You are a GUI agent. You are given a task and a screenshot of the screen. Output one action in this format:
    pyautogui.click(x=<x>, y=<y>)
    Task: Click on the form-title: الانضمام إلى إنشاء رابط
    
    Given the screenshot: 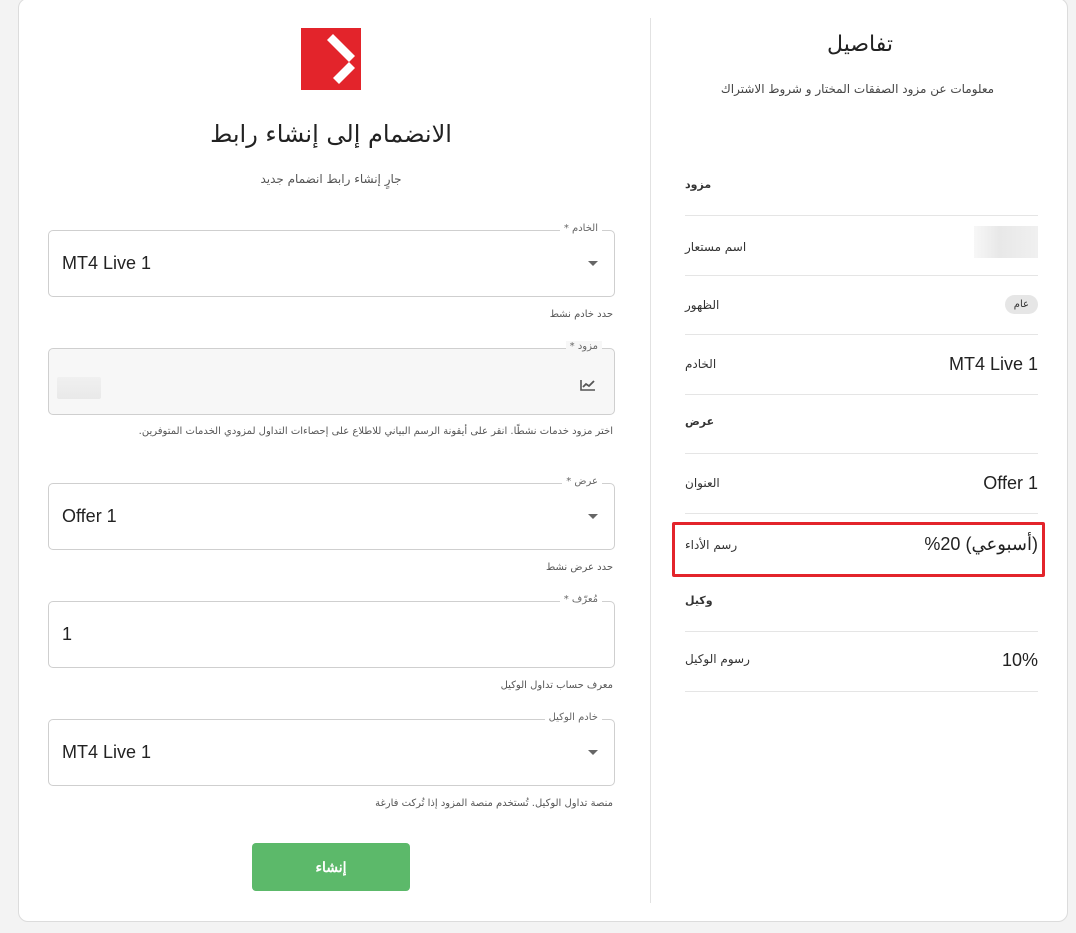 What is the action you would take?
    pyautogui.click(x=331, y=134)
    